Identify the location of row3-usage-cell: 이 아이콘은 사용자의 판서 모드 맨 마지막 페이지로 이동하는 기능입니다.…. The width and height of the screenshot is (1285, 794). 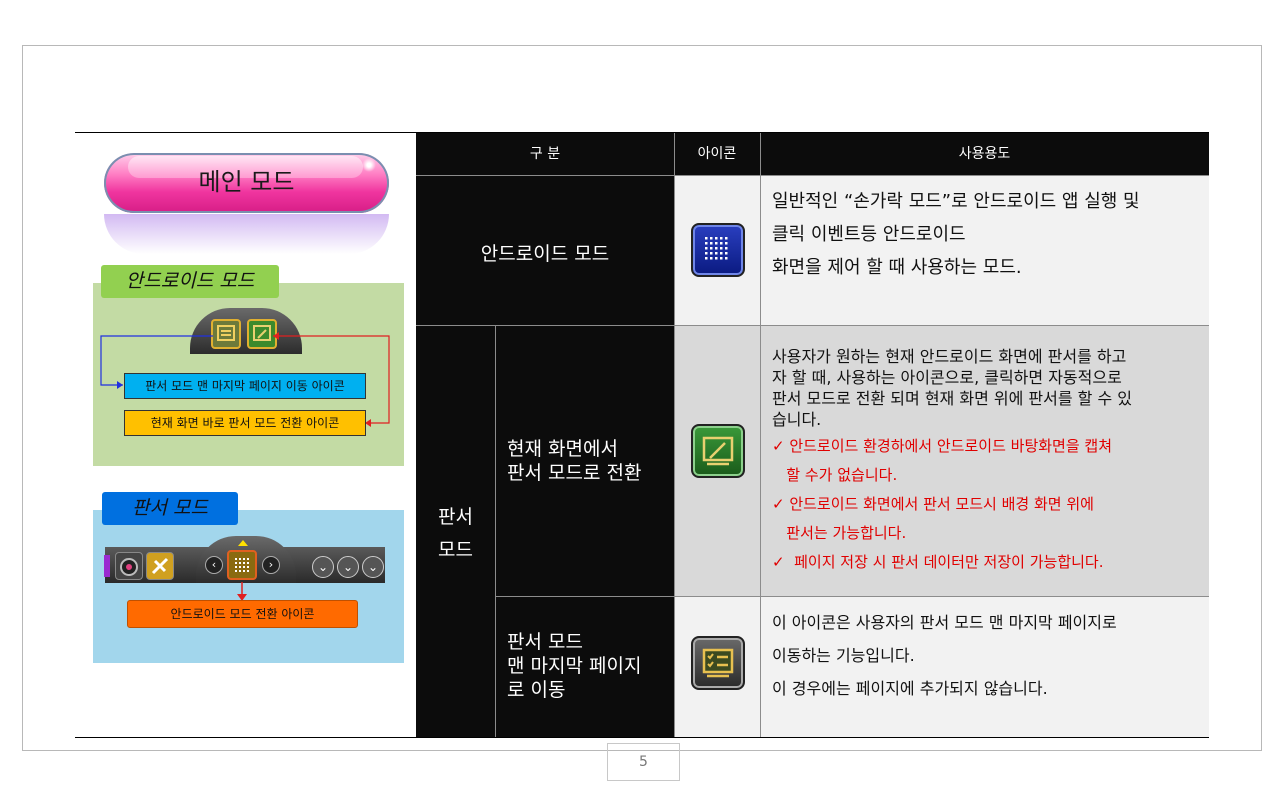
(984, 666).